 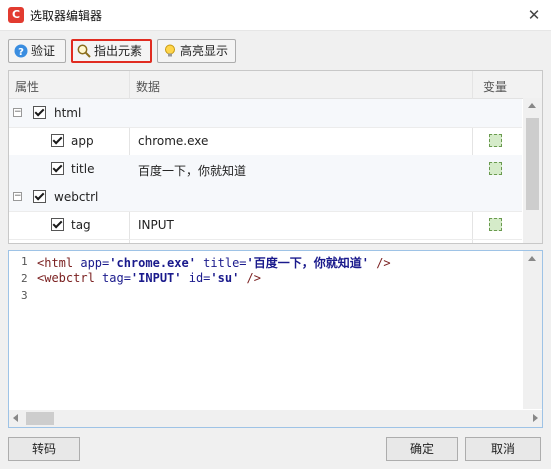 I want to click on toolbar: ? 验证 指出元素 高亮显示, so click(x=275, y=50).